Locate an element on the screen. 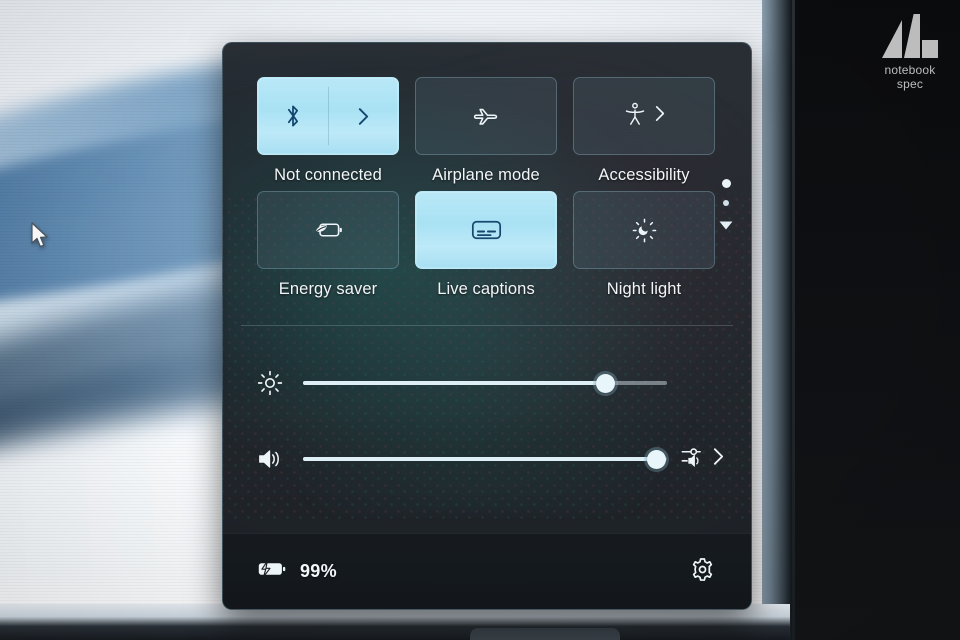  tile-bluetooth is located at coordinates (328, 116).